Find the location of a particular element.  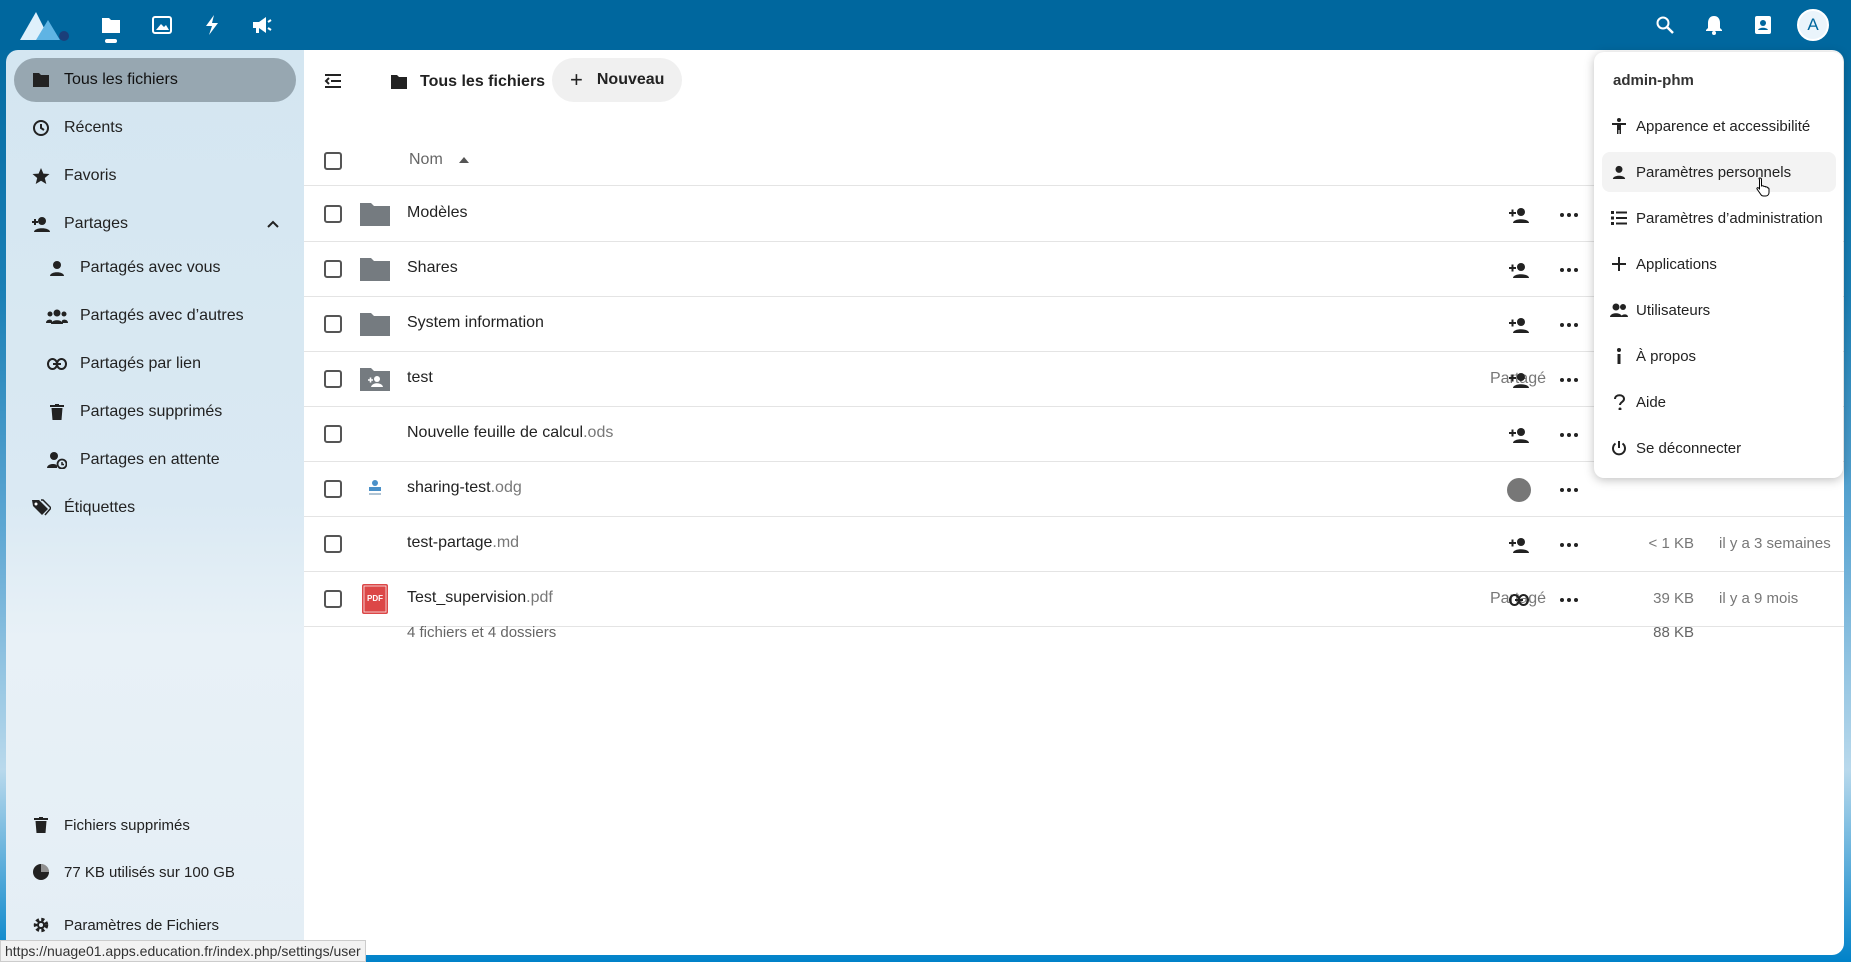

logo-icon is located at coordinates (44, 25).